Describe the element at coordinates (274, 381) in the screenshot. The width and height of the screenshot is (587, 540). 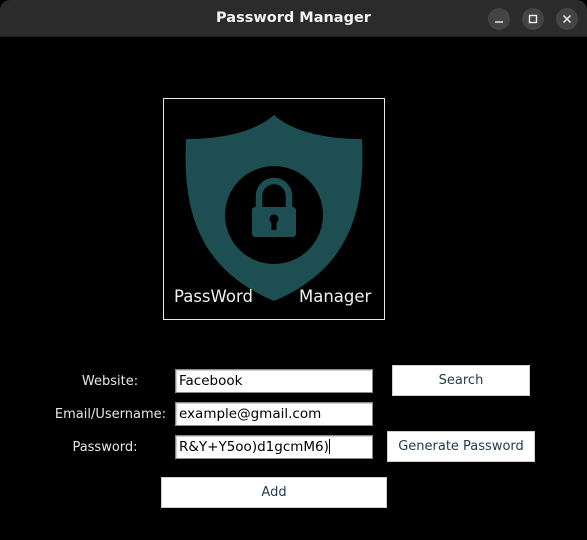
I see `website-input: Facebook` at that location.